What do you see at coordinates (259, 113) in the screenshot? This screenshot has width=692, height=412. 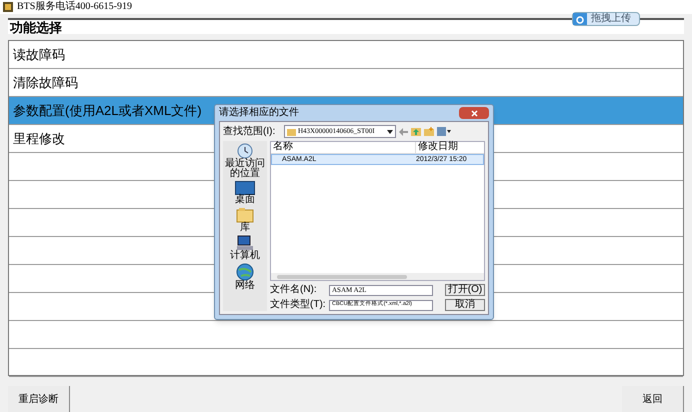 I see `dialog-title: 请选择相应的文件` at bounding box center [259, 113].